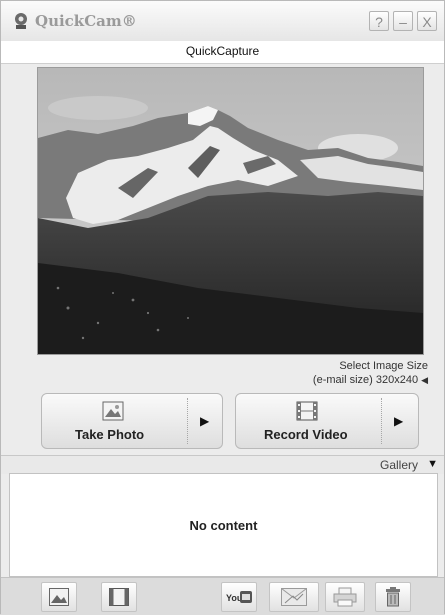  Describe the element at coordinates (427, 21) in the screenshot. I see `close-button: X` at that location.